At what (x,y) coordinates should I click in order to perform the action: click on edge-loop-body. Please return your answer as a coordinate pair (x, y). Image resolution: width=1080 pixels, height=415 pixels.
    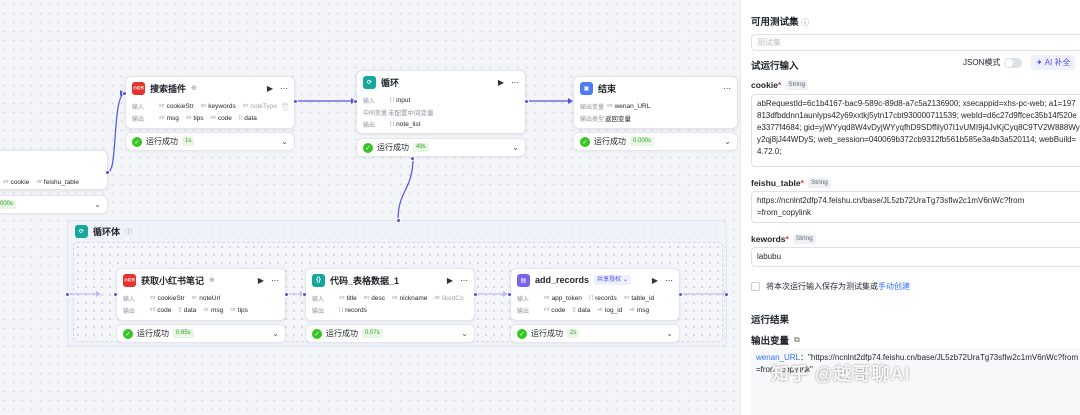
    Looking at the image, I should click on (405, 189).